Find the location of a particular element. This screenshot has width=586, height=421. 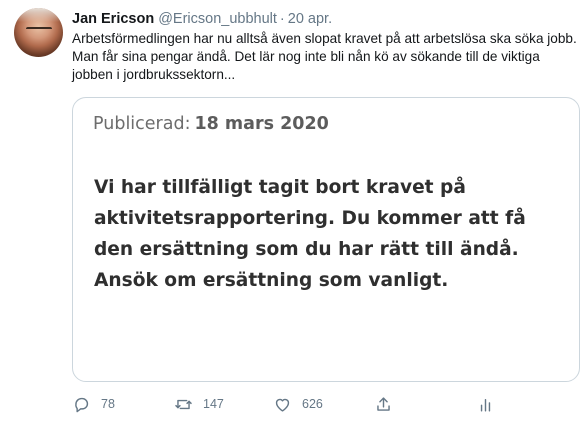

tweet-header: Jan Ericson @Ericson_ubbhult · 20 apr. is located at coordinates (202, 19).